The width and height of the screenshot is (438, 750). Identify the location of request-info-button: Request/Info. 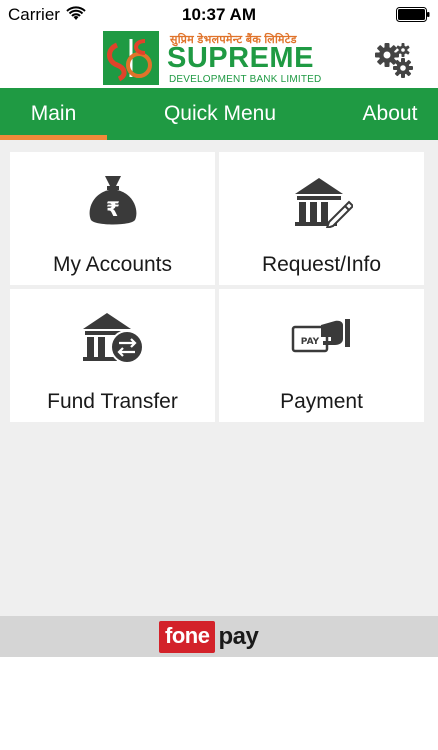
(321, 218).